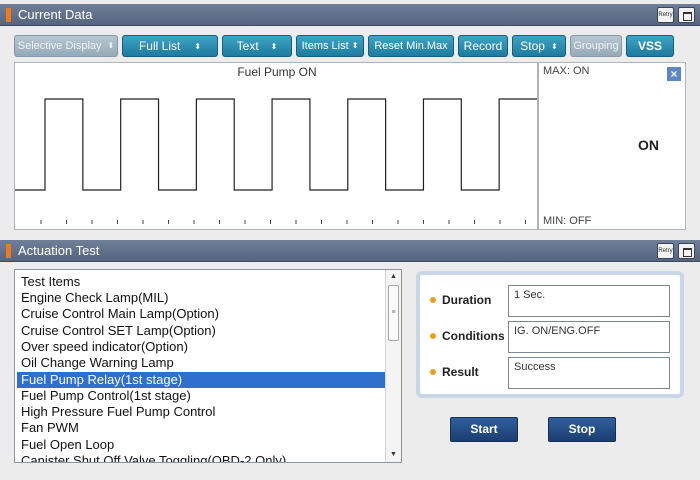  I want to click on duration-label: Duration, so click(467, 300).